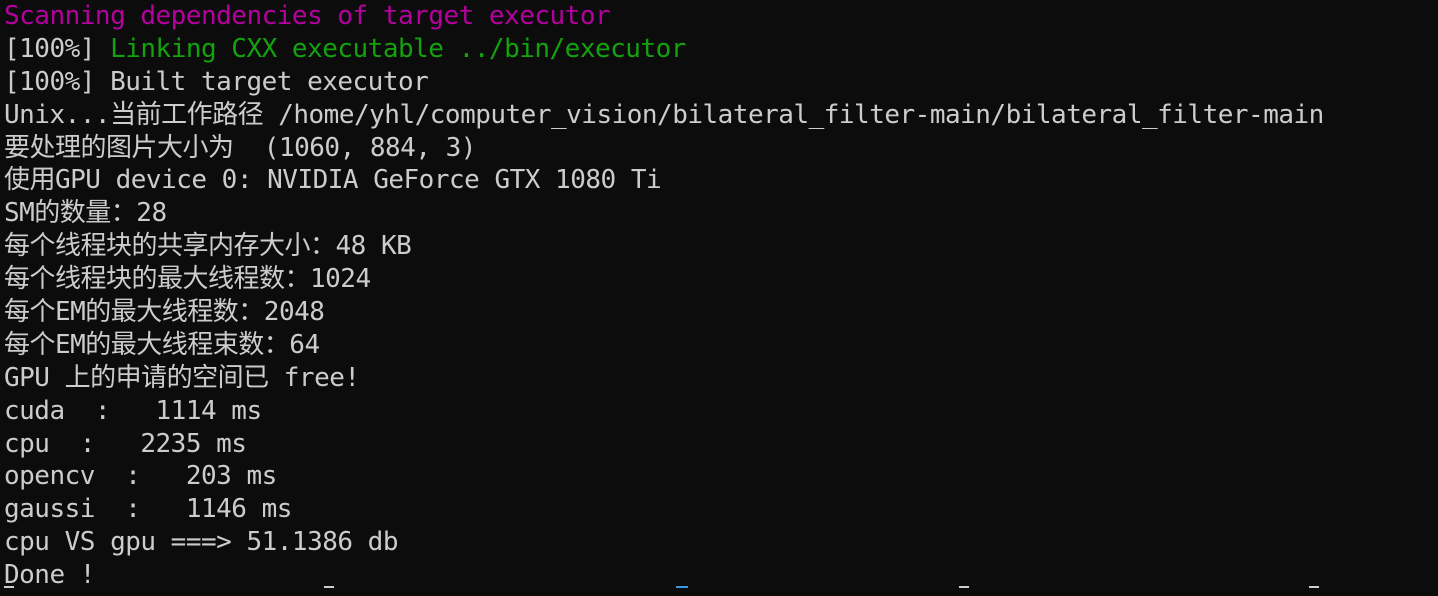 This screenshot has width=1438, height=596. I want to click on progress-prefix: [100%], so click(57, 48).